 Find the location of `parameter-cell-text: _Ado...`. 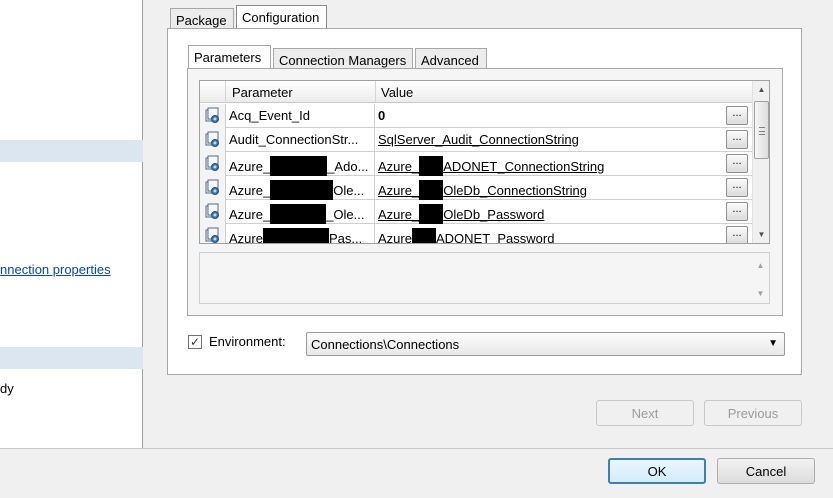

parameter-cell-text: _Ado... is located at coordinates (348, 166).